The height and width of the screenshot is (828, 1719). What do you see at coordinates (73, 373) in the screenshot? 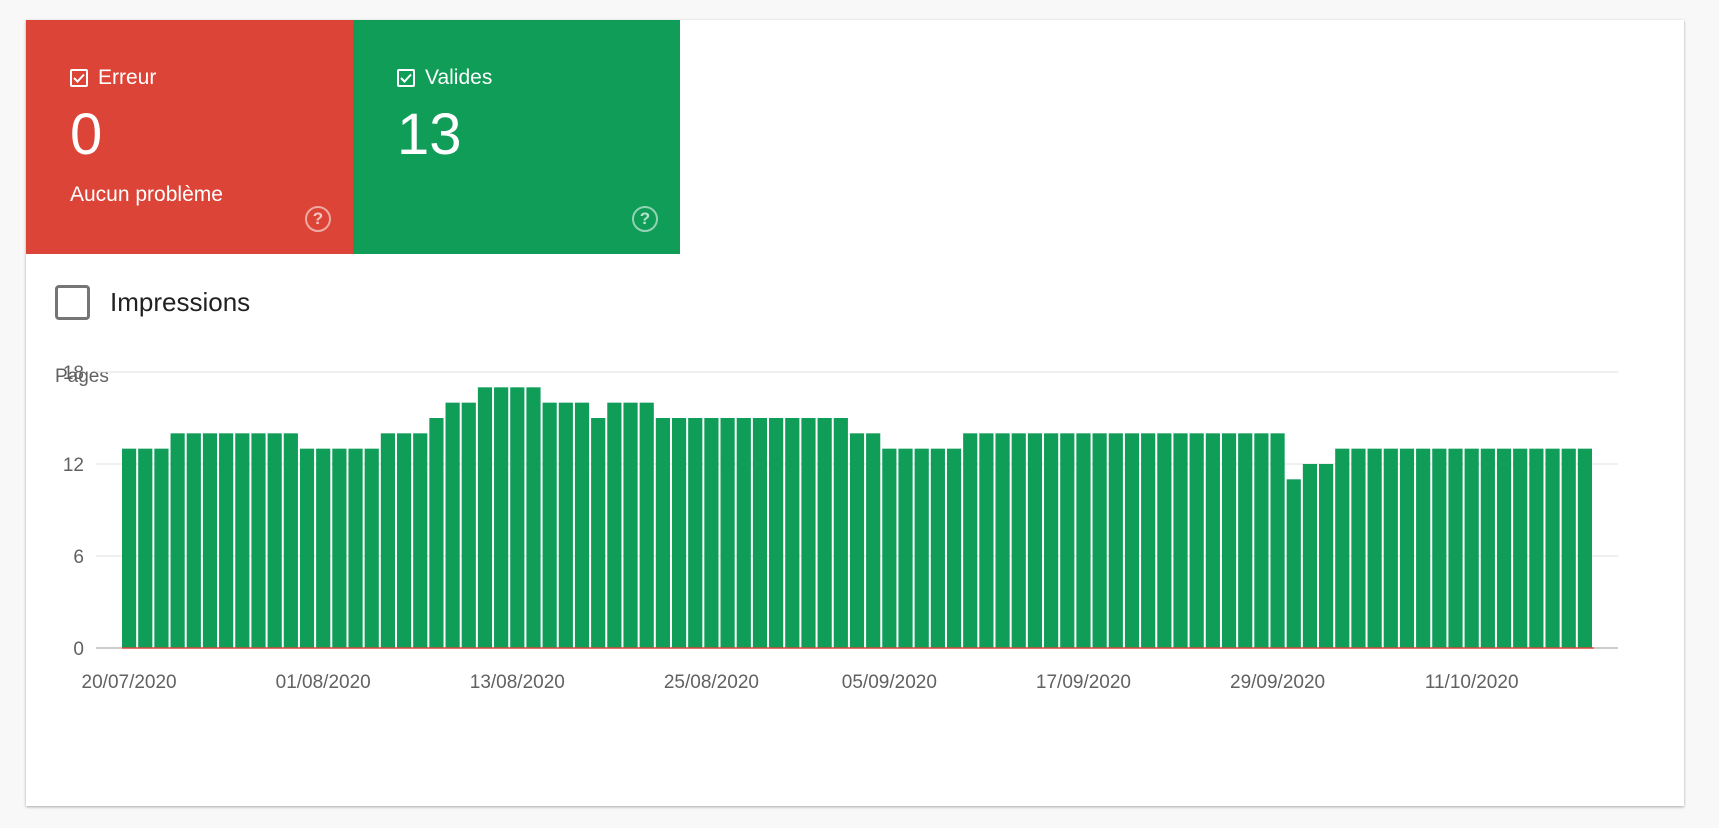
I see `y-tick-label: 18` at bounding box center [73, 373].